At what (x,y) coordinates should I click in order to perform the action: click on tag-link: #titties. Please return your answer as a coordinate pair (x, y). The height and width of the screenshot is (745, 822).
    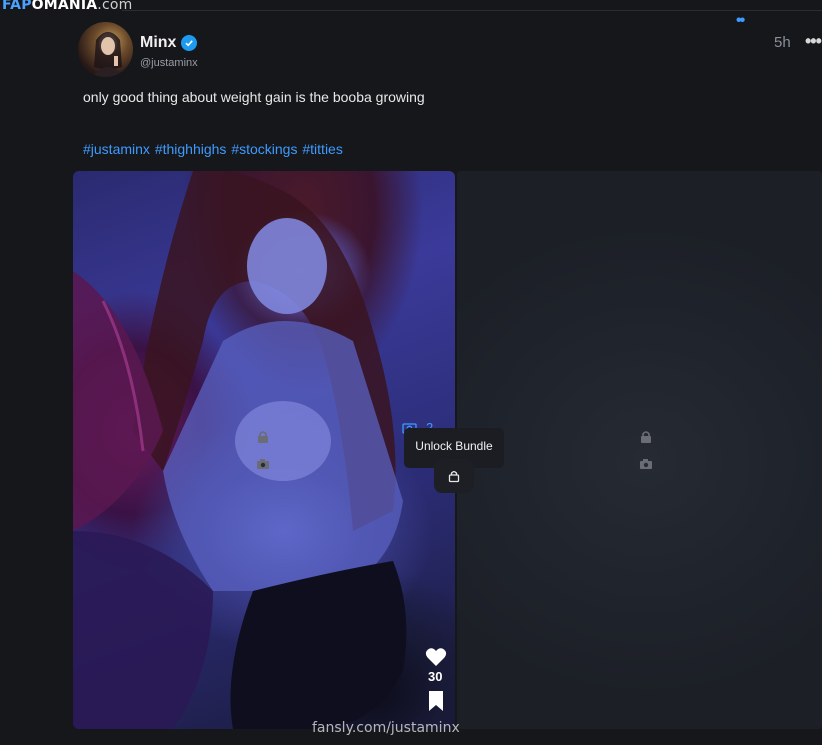
    Looking at the image, I should click on (322, 149).